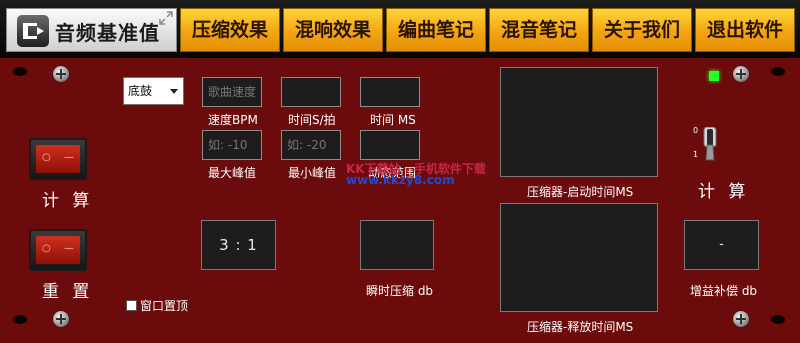 The height and width of the screenshot is (343, 800). Describe the element at coordinates (436, 30) in the screenshot. I see `tab-arrangement-notes: 编曲笔记` at that location.